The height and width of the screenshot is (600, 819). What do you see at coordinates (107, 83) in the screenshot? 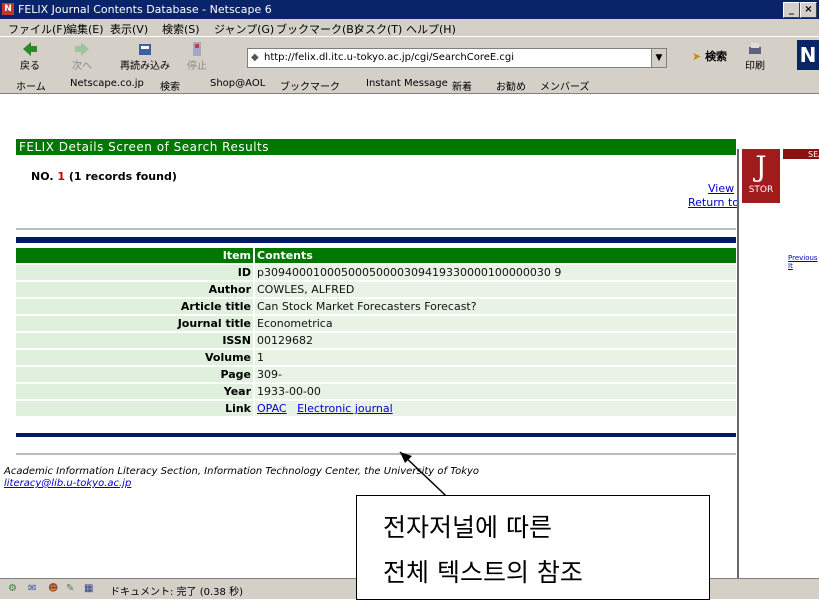
I see `personal-netscape: Netscape.co.jp` at bounding box center [107, 83].